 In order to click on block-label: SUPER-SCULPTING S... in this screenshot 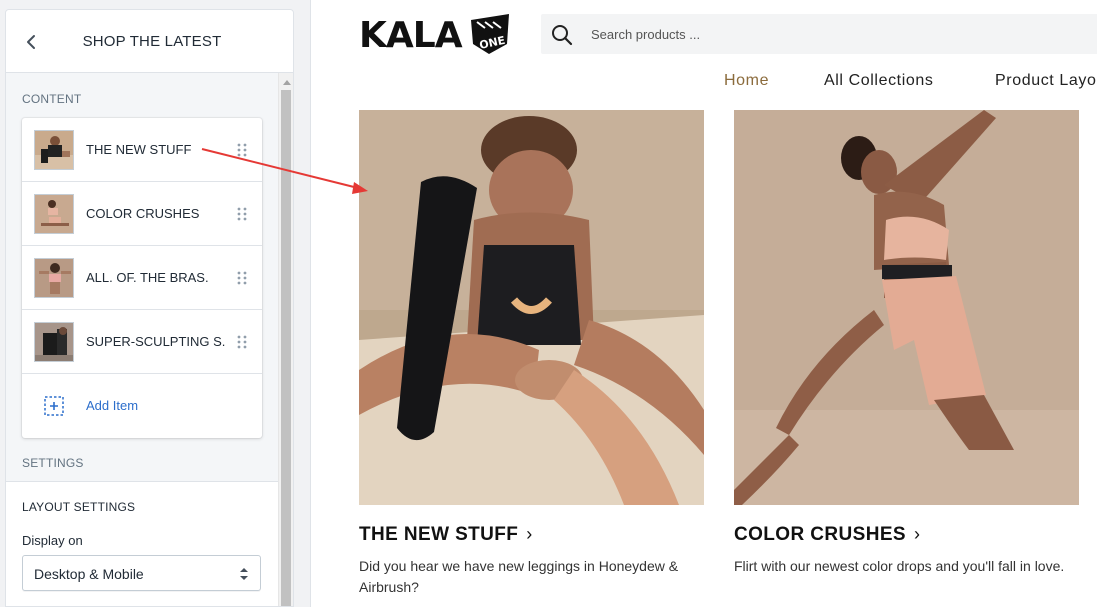, I will do `click(156, 341)`.